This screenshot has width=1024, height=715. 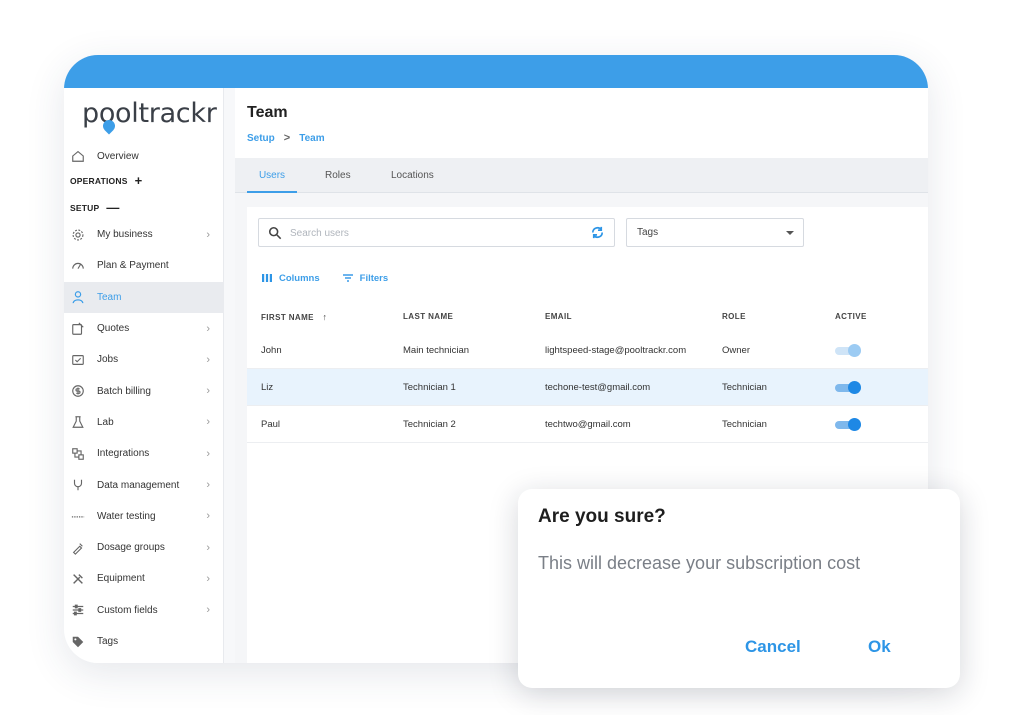 I want to click on sidebar-item-custom-fields: Custom fields ›, so click(x=144, y=610).